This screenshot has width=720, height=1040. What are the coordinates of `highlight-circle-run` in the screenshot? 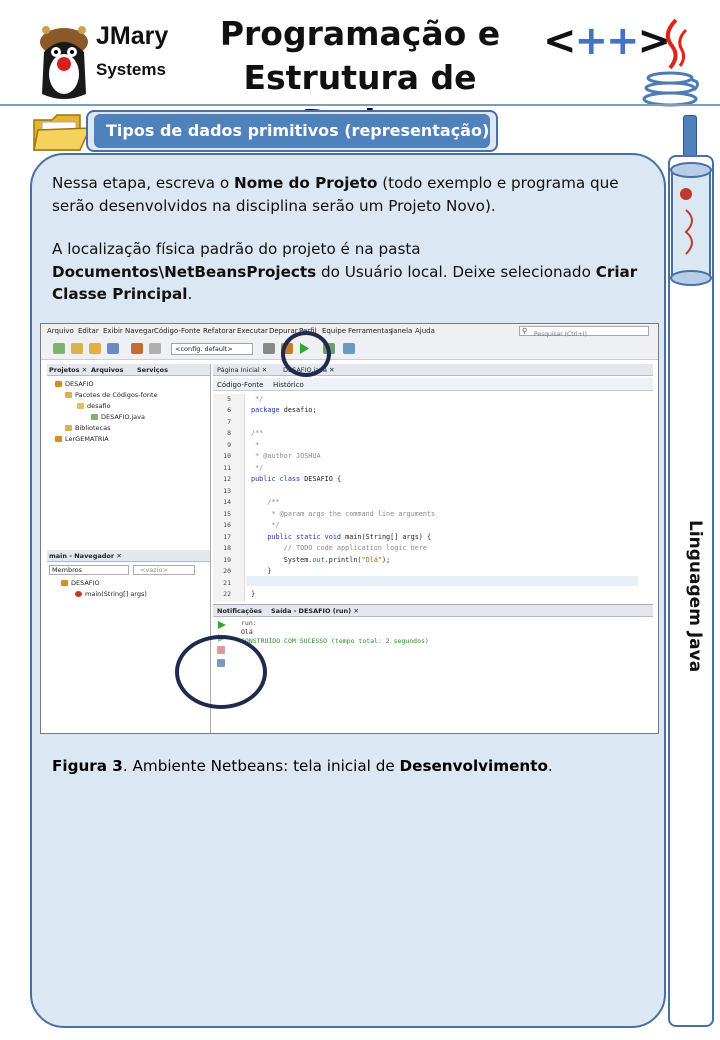 It's located at (306, 354).